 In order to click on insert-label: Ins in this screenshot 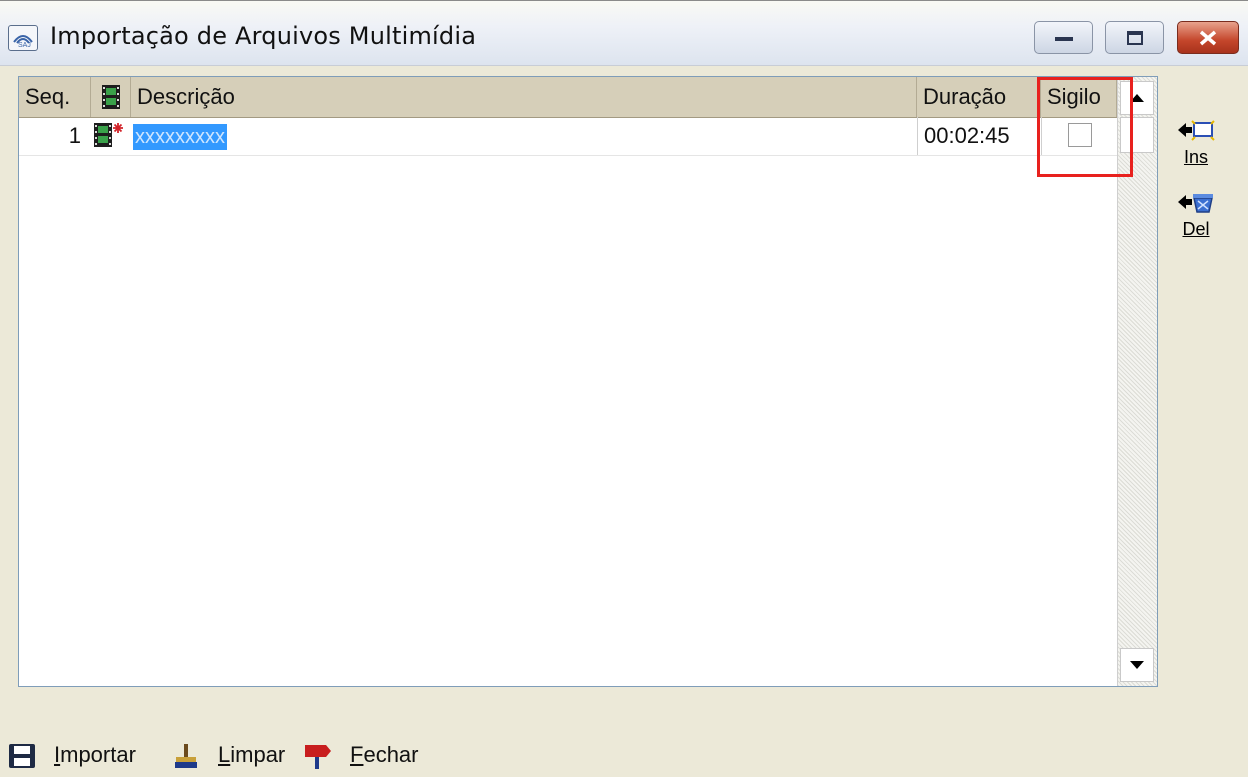, I will do `click(1195, 157)`.